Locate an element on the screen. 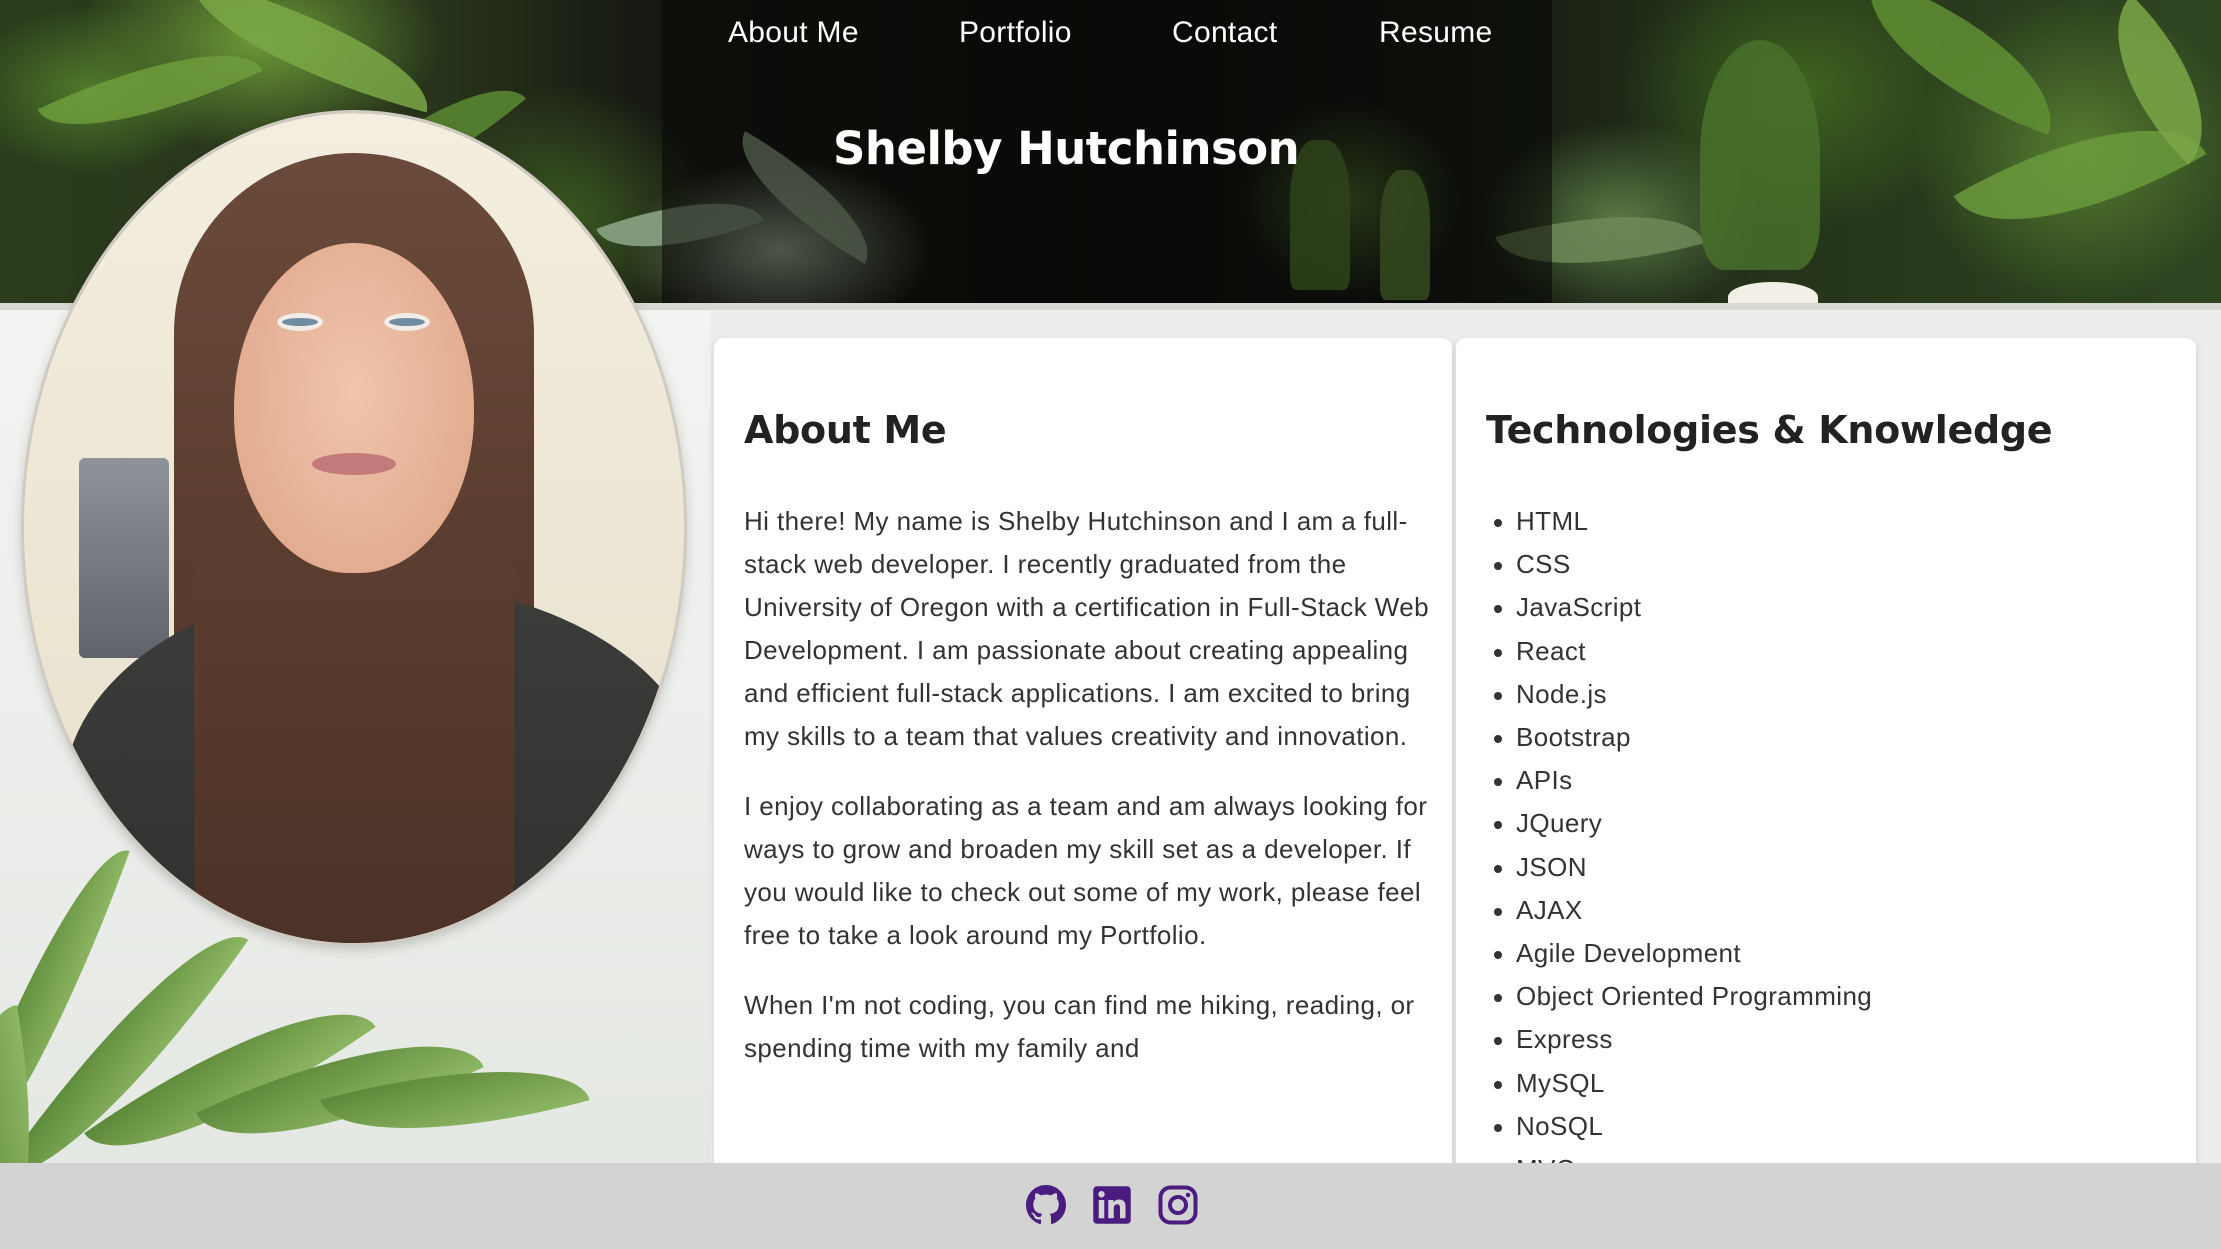 The height and width of the screenshot is (1249, 2221). tech-item: JQuery is located at coordinates (1682, 823).